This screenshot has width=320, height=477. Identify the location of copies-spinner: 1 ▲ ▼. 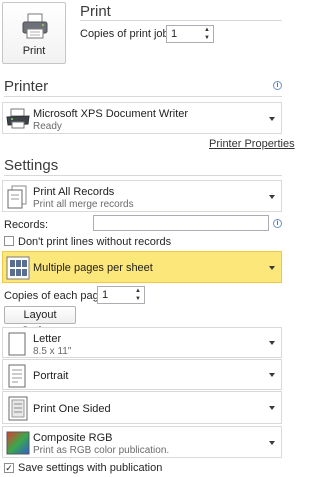
(190, 34).